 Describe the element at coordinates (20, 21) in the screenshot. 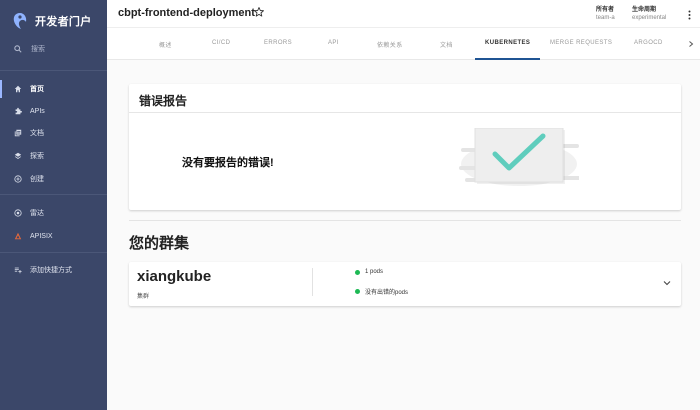

I see `logo-icon` at that location.